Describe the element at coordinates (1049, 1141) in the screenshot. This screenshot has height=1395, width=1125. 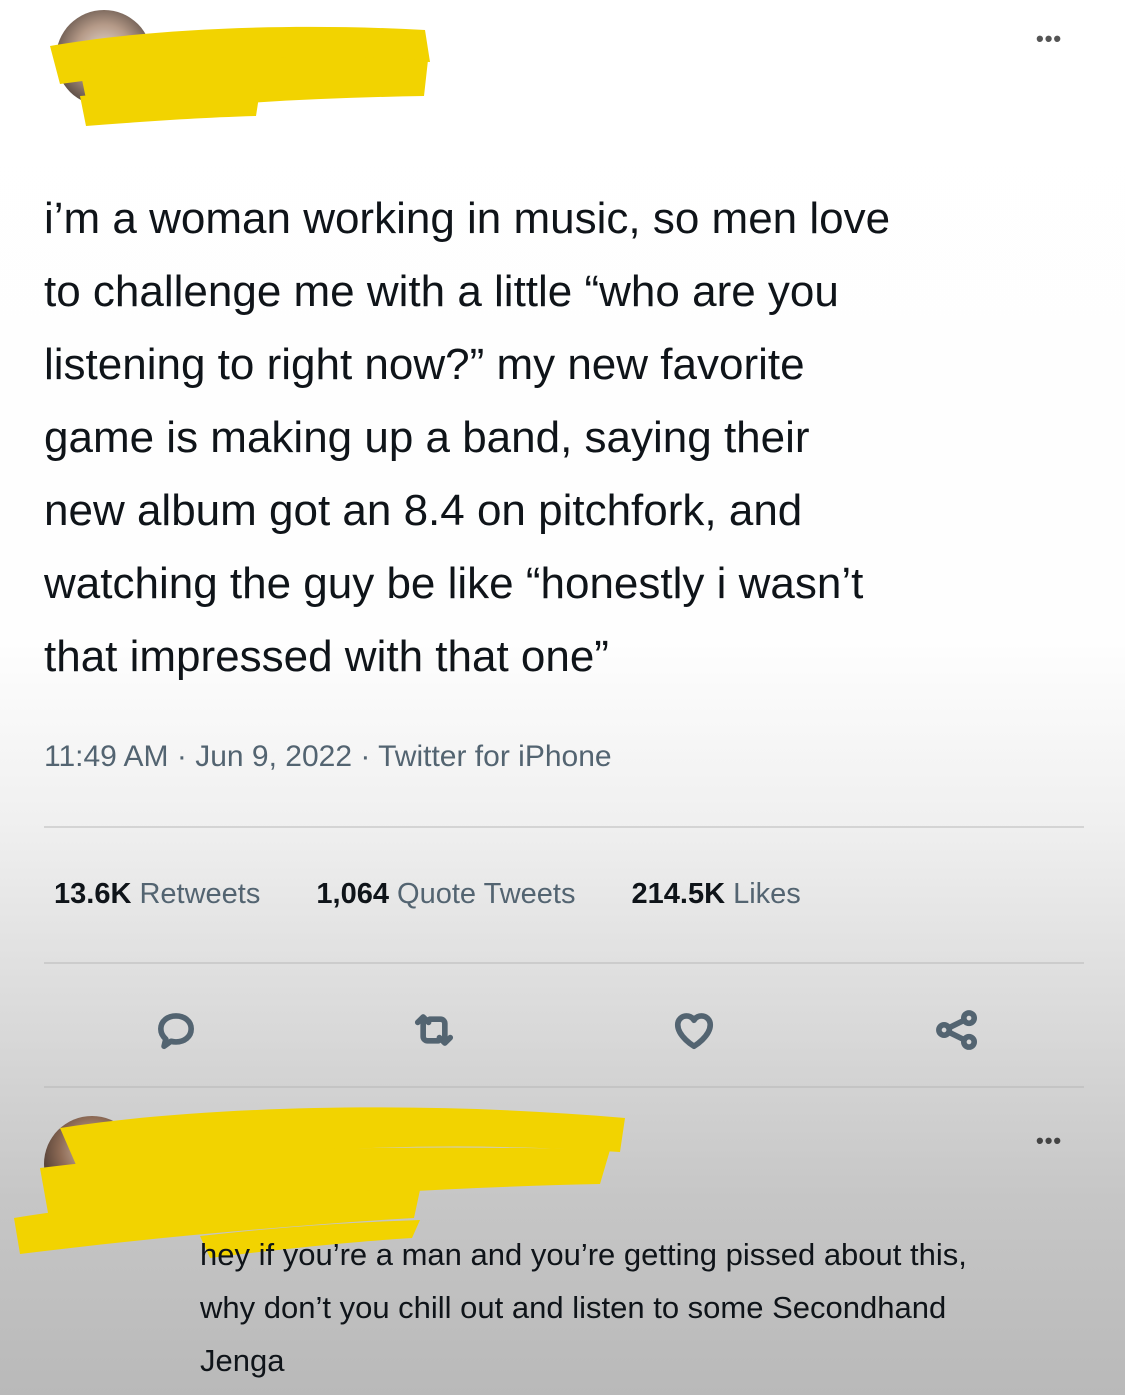
I see `reply-more-button: •••` at that location.